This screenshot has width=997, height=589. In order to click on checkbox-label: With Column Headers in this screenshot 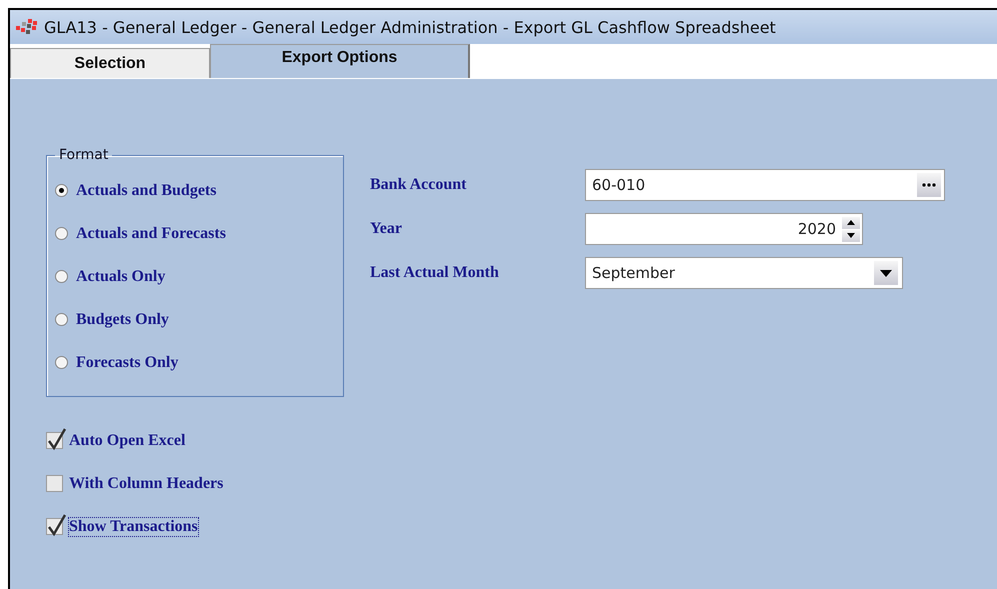, I will do `click(146, 483)`.